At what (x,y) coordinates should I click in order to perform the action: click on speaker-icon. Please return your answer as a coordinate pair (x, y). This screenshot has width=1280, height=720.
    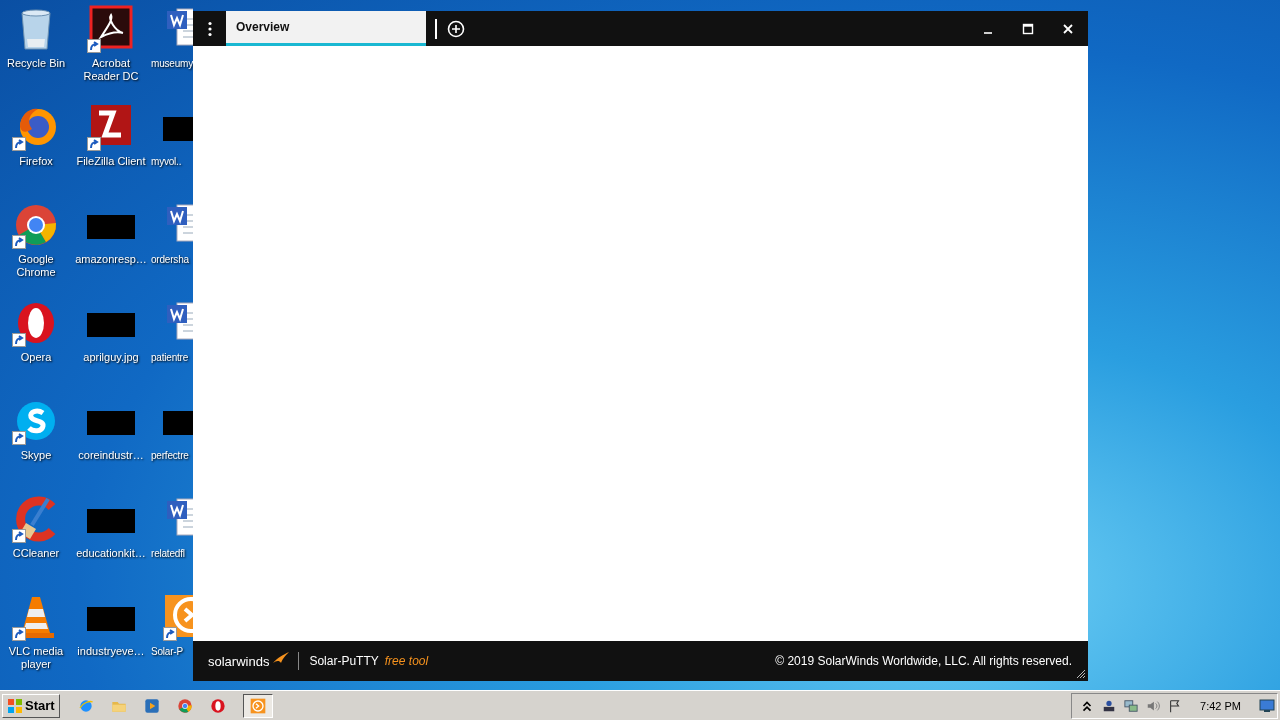
    Looking at the image, I should click on (1153, 705).